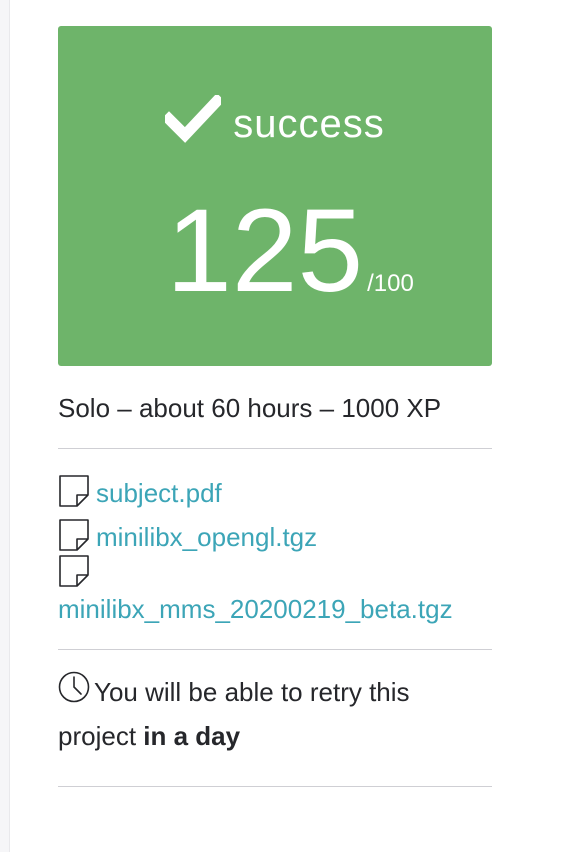 The image size is (570, 852). I want to click on attachment-link: minilibx_mms_20200219_beta.tgz, so click(275, 609).